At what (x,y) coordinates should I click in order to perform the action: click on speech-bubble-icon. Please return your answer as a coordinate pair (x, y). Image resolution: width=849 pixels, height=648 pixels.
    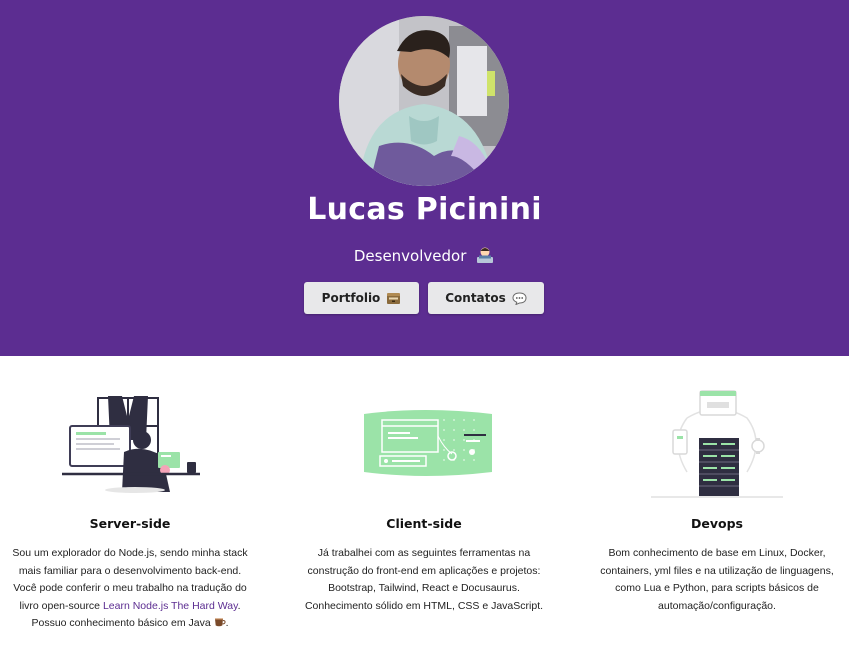
    Looking at the image, I should click on (519, 298).